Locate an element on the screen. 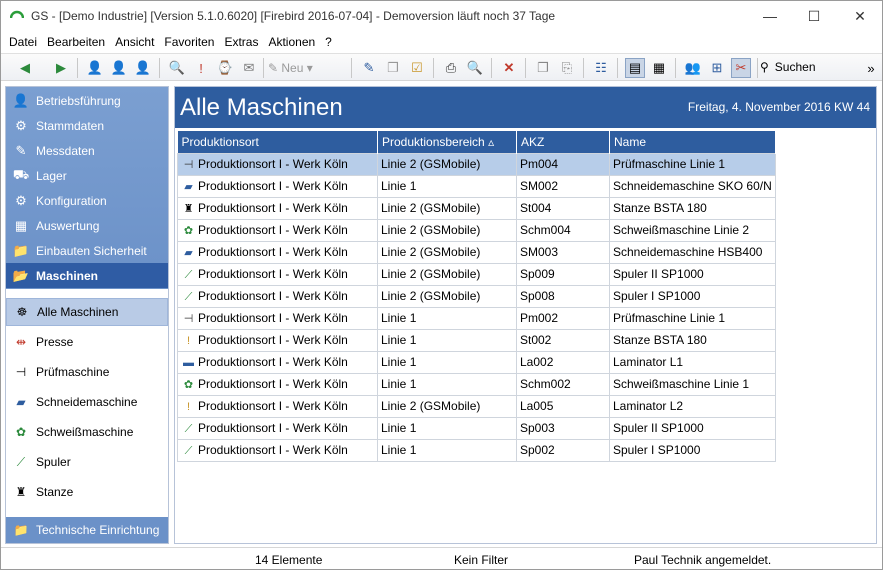  nav-item-stammdaten: ⚙ Stammdaten is located at coordinates (87, 125).